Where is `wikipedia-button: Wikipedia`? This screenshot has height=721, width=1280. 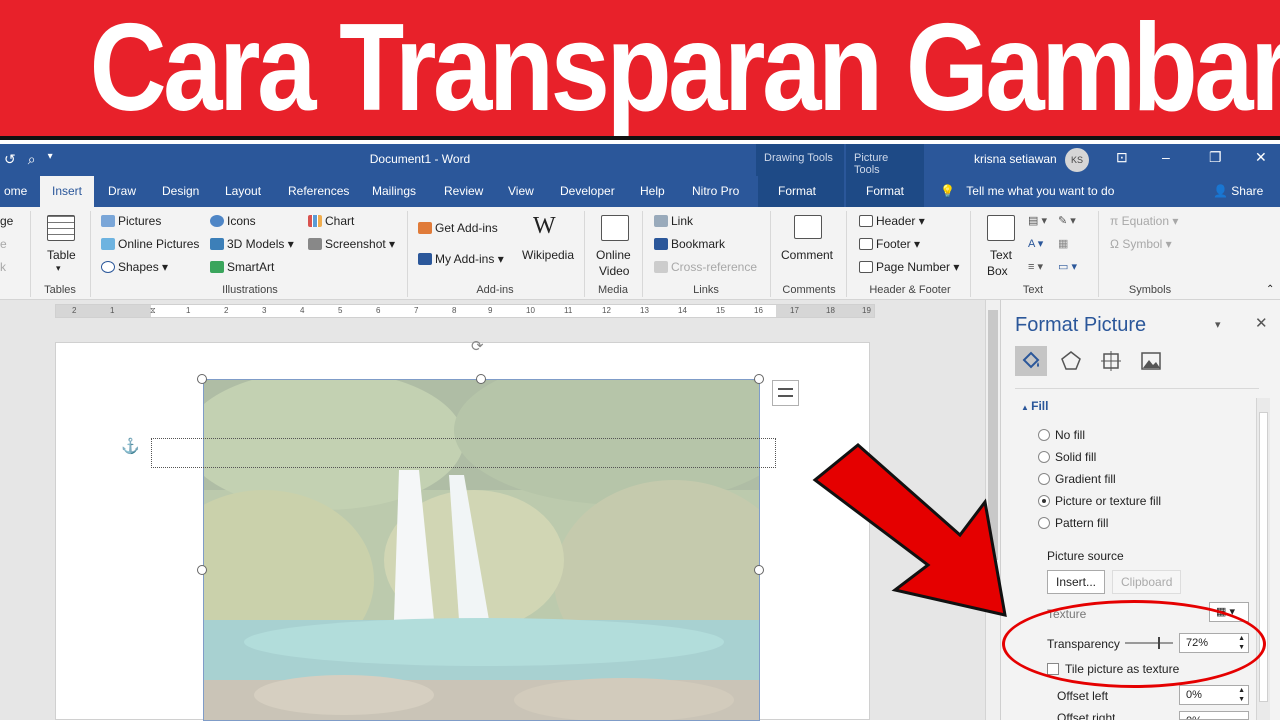 wikipedia-button: Wikipedia is located at coordinates (548, 255).